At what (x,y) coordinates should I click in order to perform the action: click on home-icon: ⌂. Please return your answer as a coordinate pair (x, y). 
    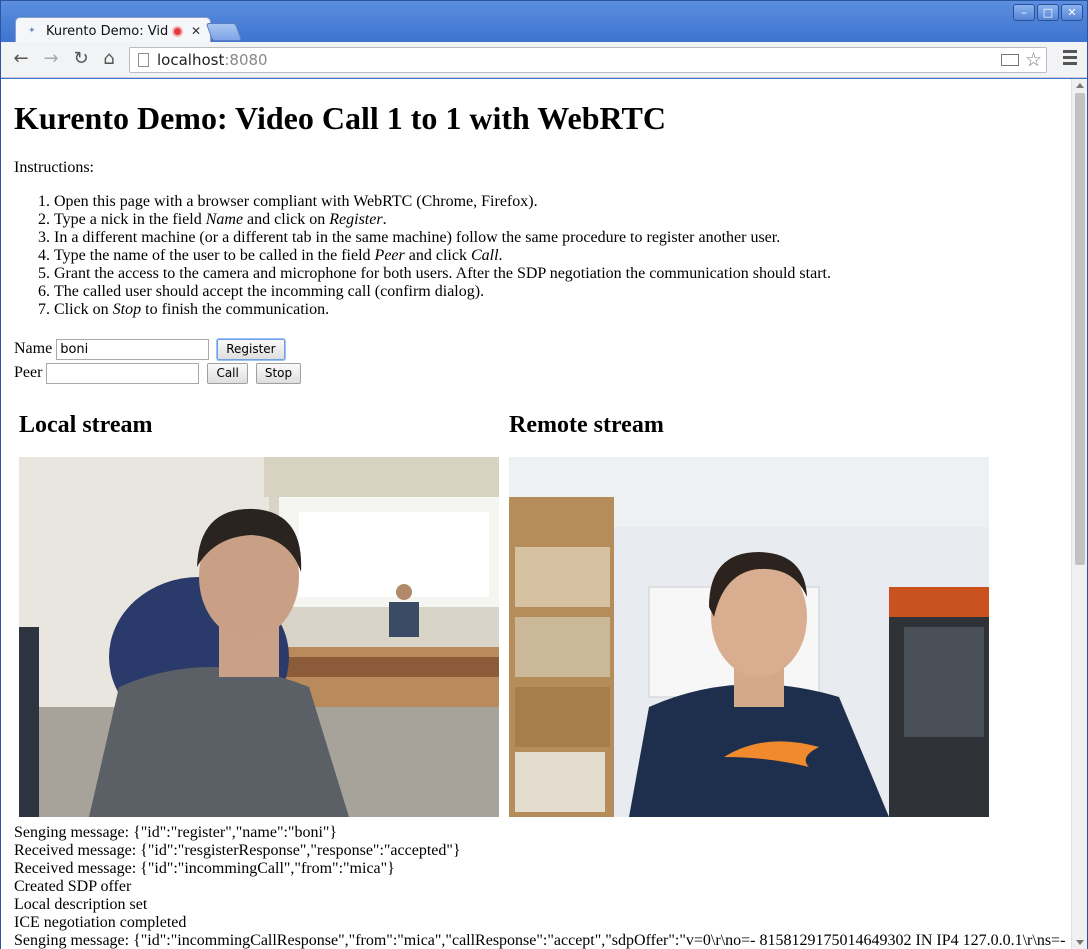
    Looking at the image, I should click on (109, 59).